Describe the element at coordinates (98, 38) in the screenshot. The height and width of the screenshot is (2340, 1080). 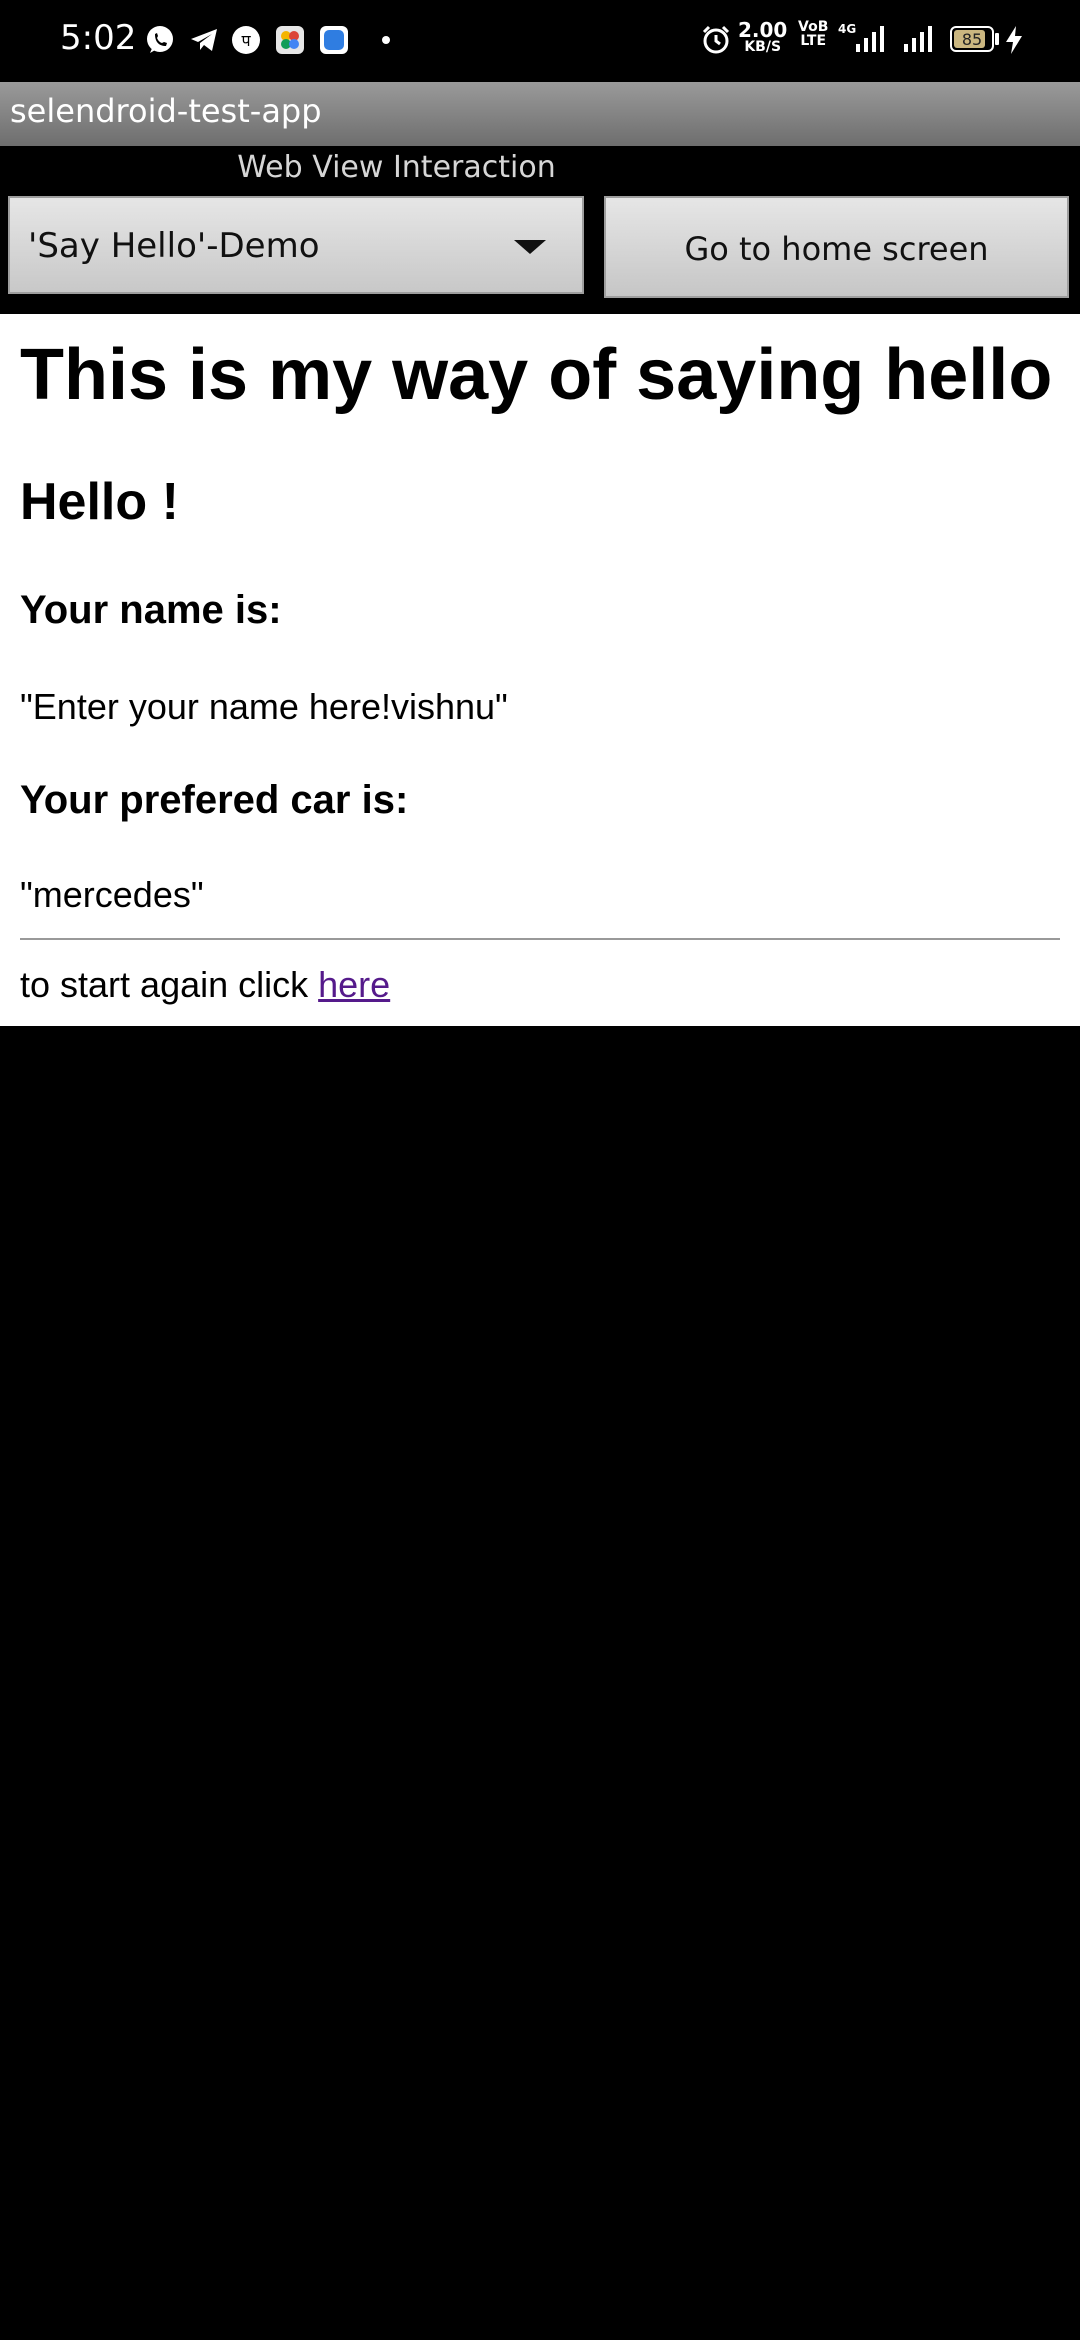
I see `status-time: 5:02` at that location.